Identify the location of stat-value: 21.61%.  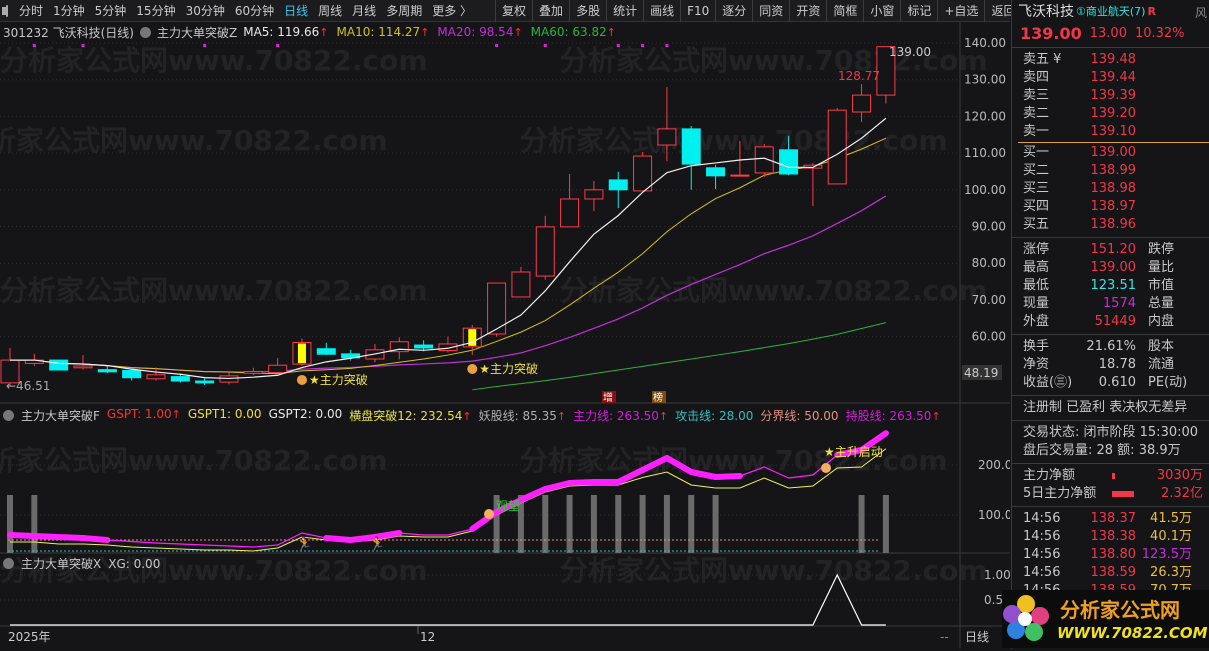
(1111, 346).